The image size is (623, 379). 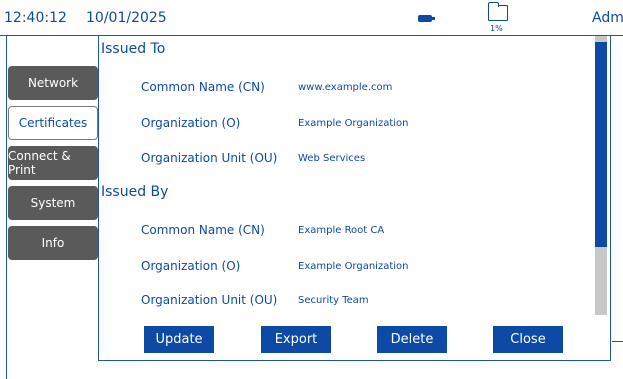 I want to click on scrollbar-thumb, so click(x=601, y=144).